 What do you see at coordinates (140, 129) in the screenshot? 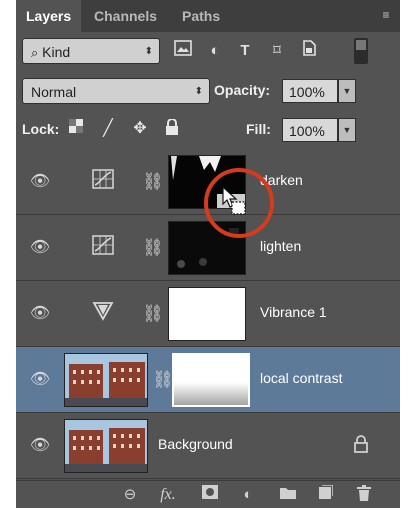
I see `lock-position-icon: ✥` at bounding box center [140, 129].